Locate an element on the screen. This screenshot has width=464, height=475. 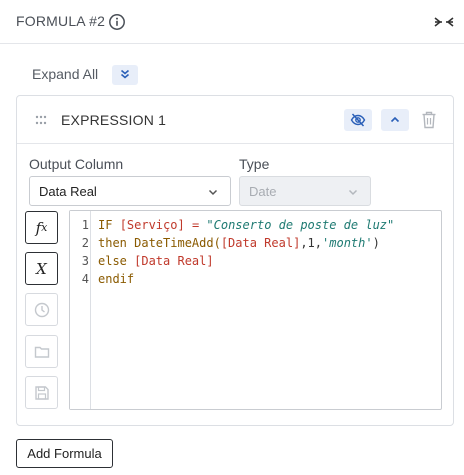
type-value: Date is located at coordinates (263, 191).